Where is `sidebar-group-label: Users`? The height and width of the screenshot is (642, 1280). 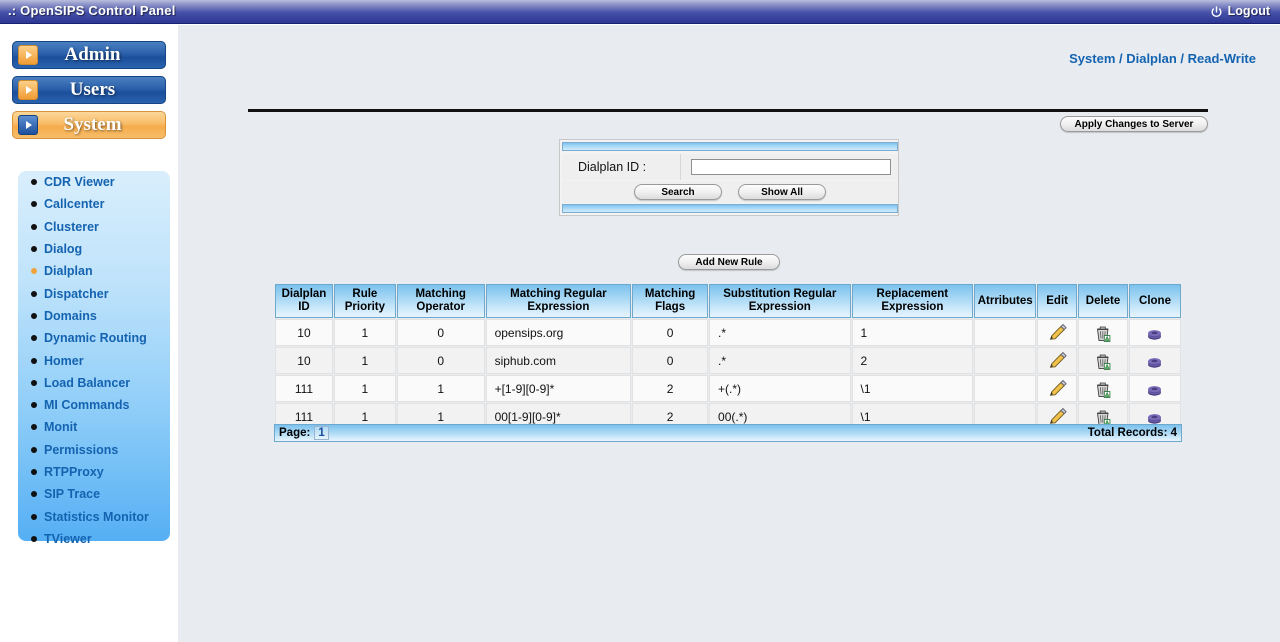
sidebar-group-label: Users is located at coordinates (92, 89).